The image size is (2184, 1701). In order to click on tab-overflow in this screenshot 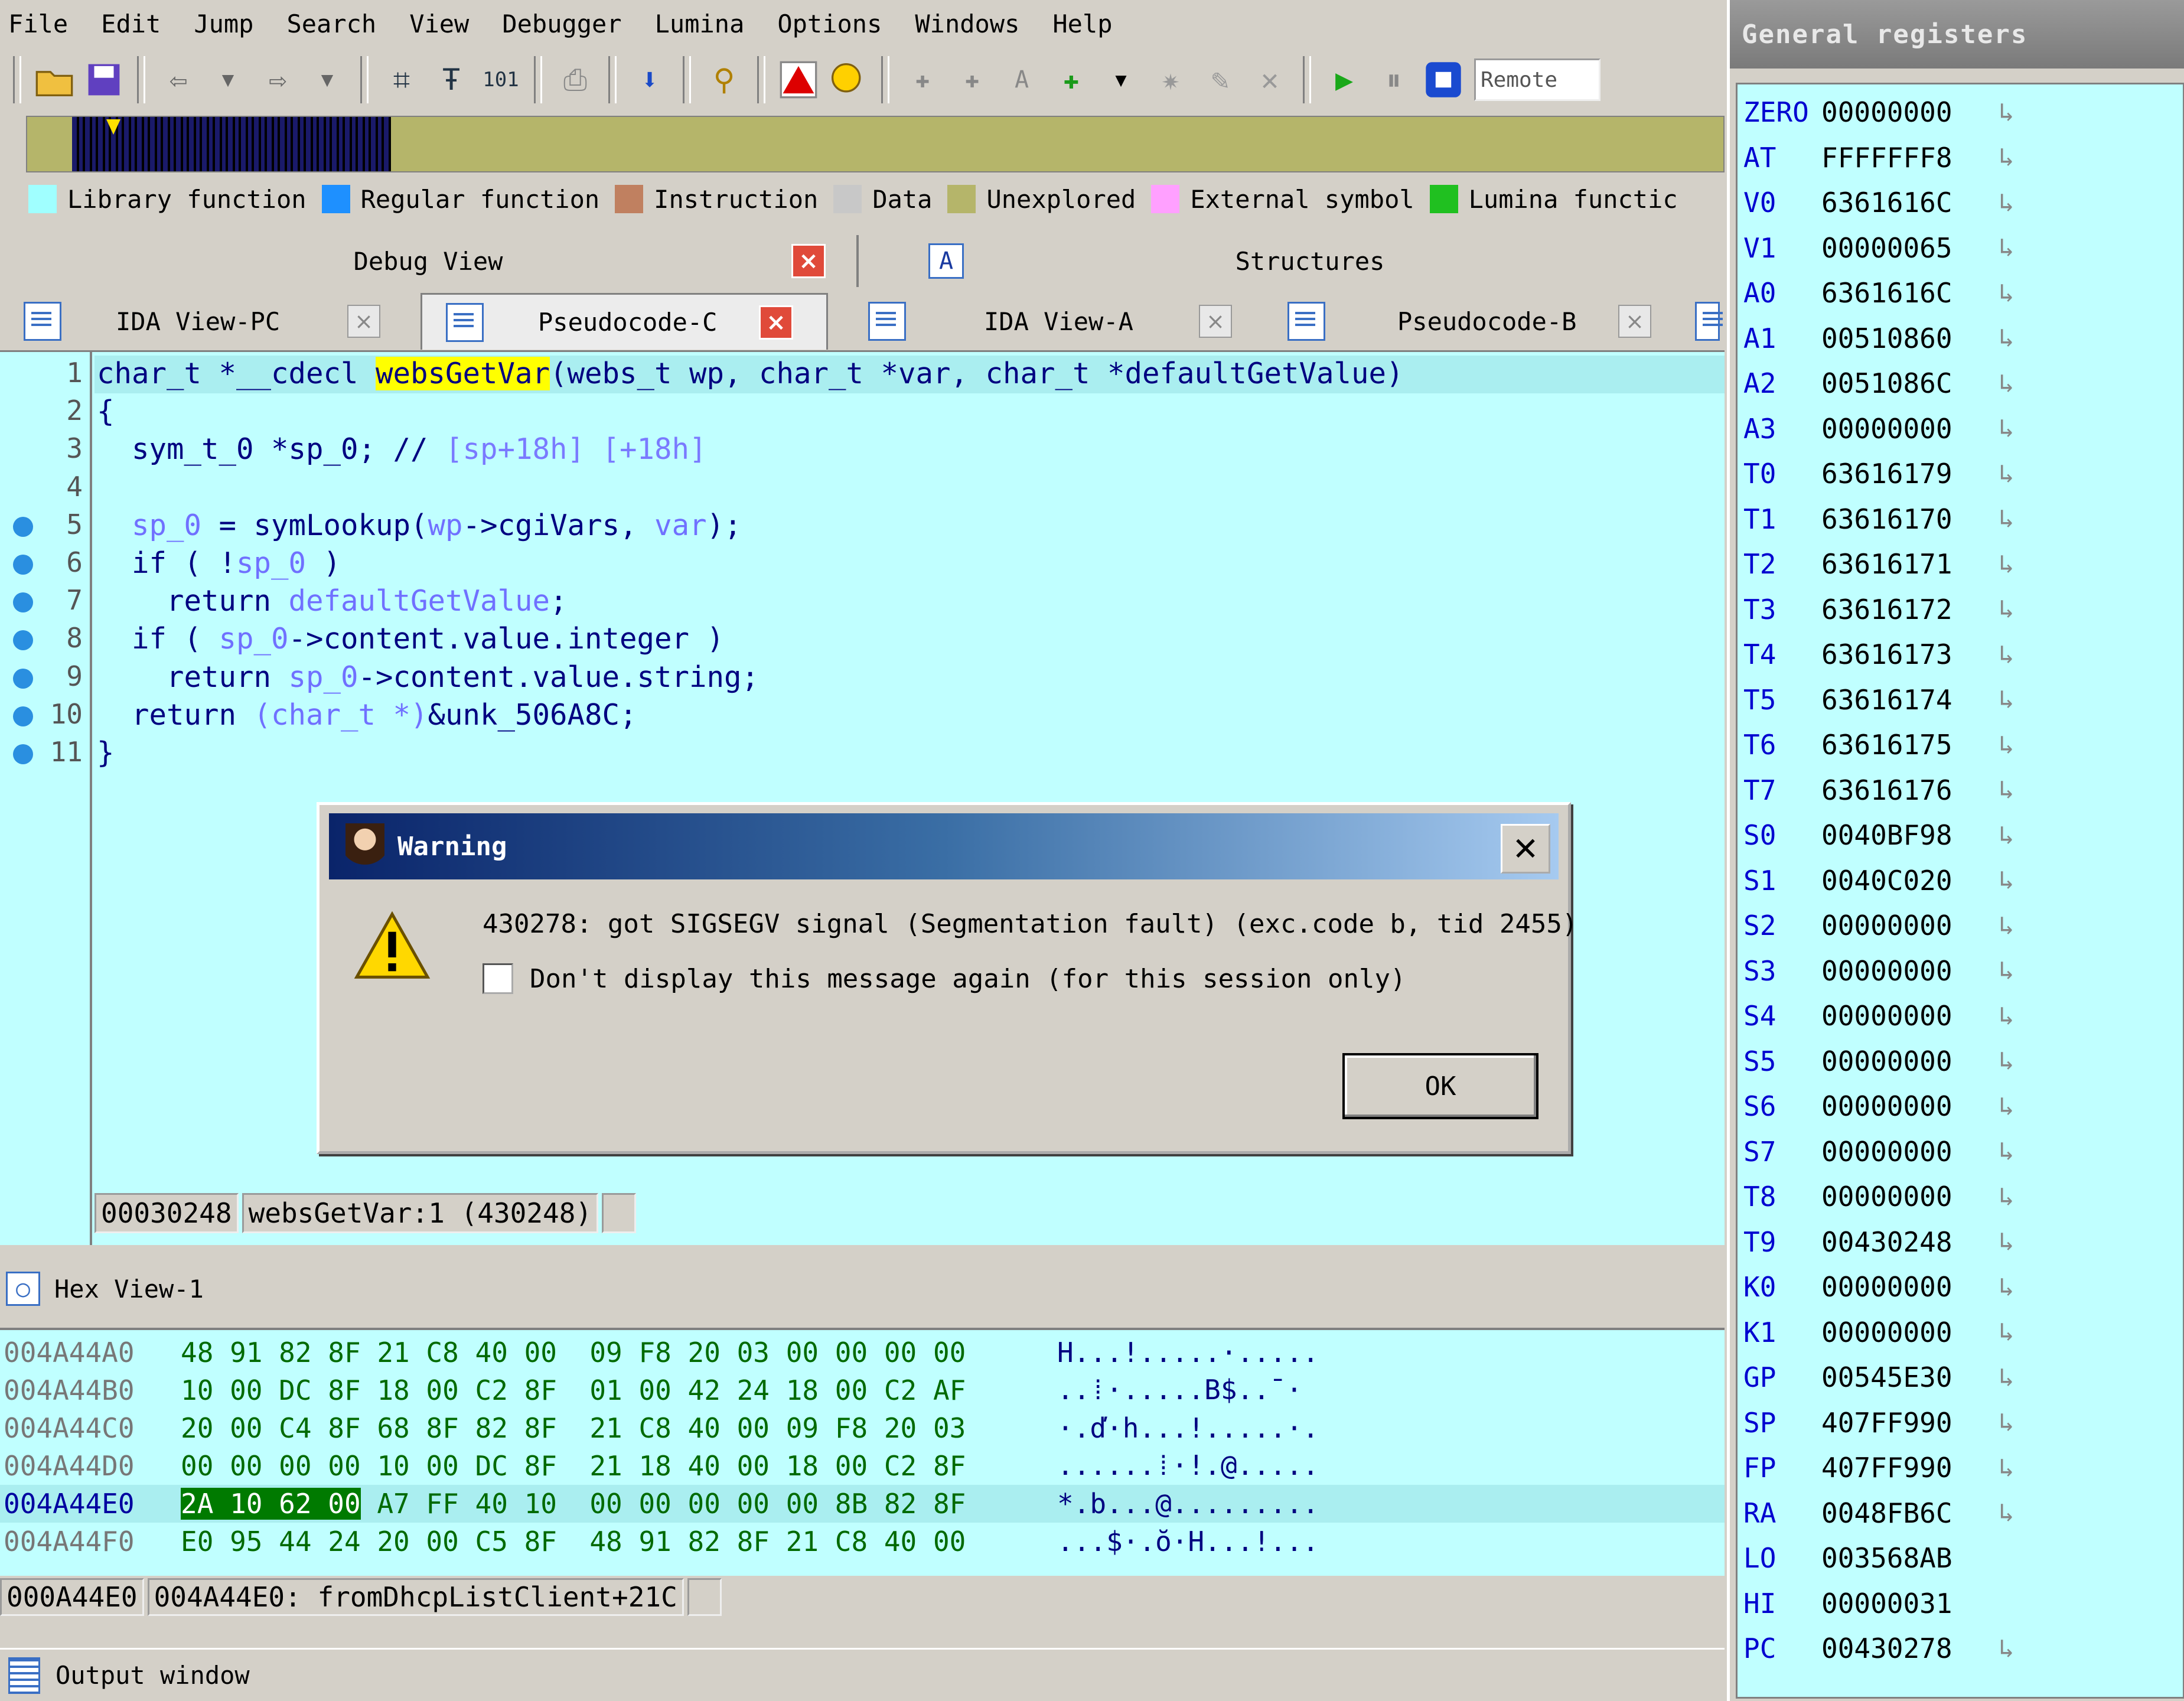, I will do `click(1707, 321)`.